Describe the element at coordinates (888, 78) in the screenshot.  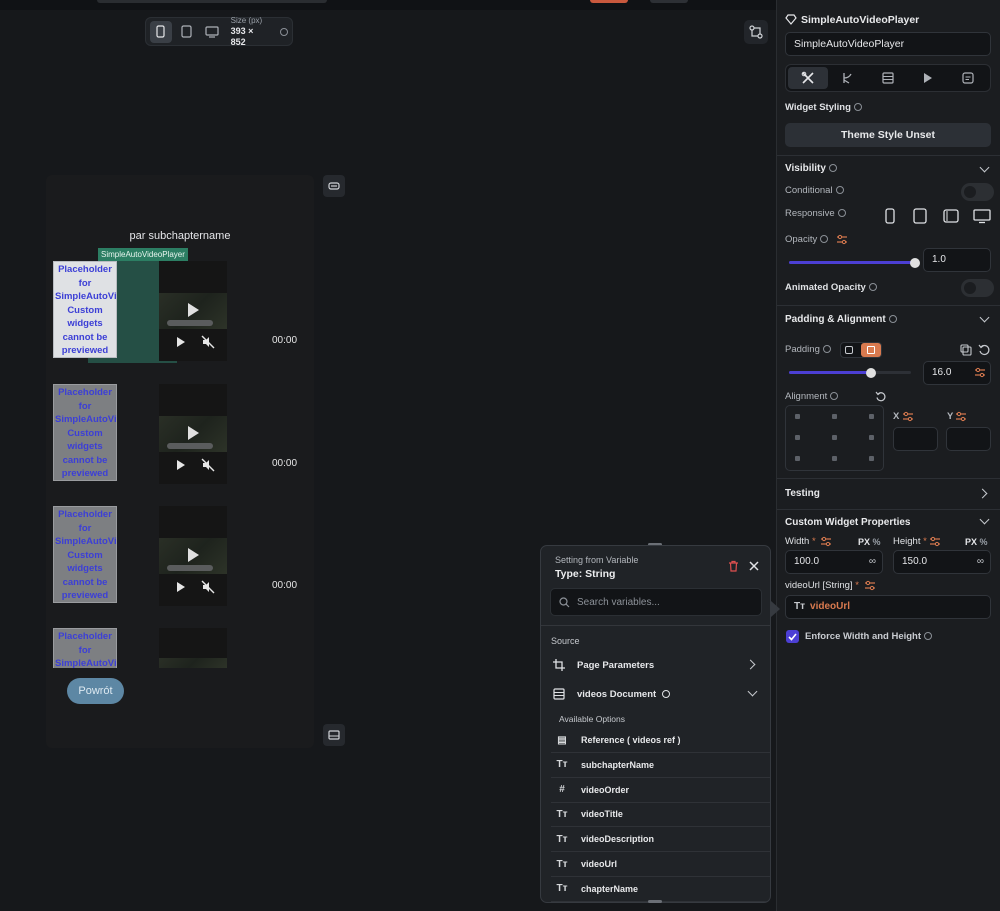
I see `tab-backend-query` at that location.